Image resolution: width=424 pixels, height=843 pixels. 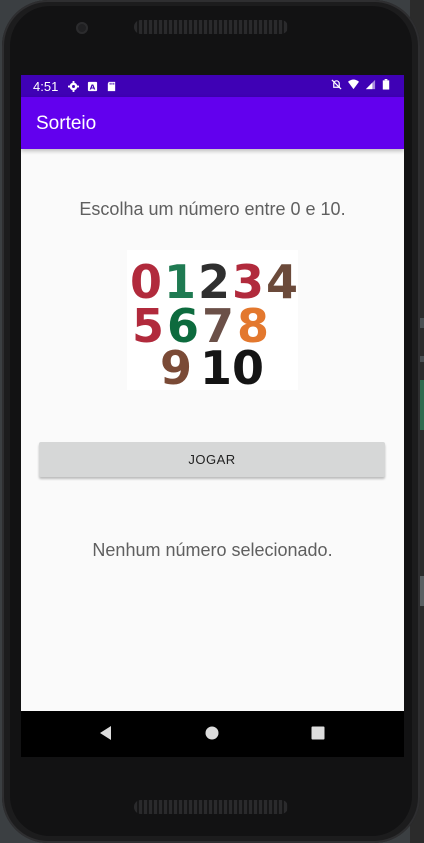 I want to click on mute-icon, so click(x=336, y=84).